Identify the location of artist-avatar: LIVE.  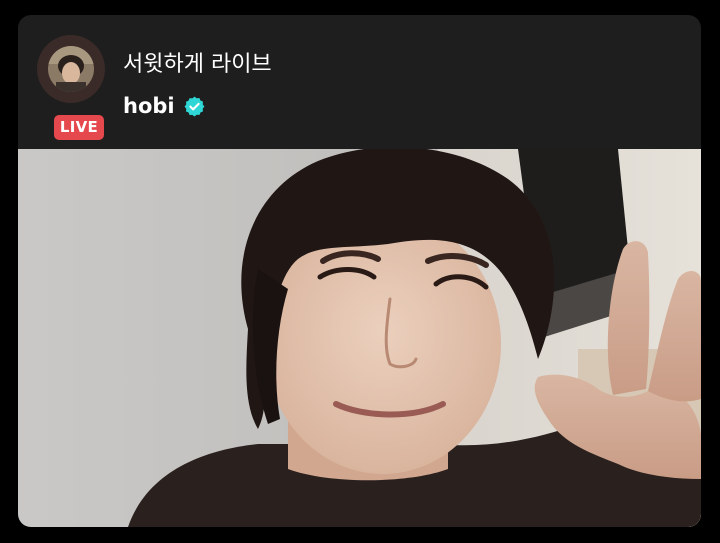
(71, 87).